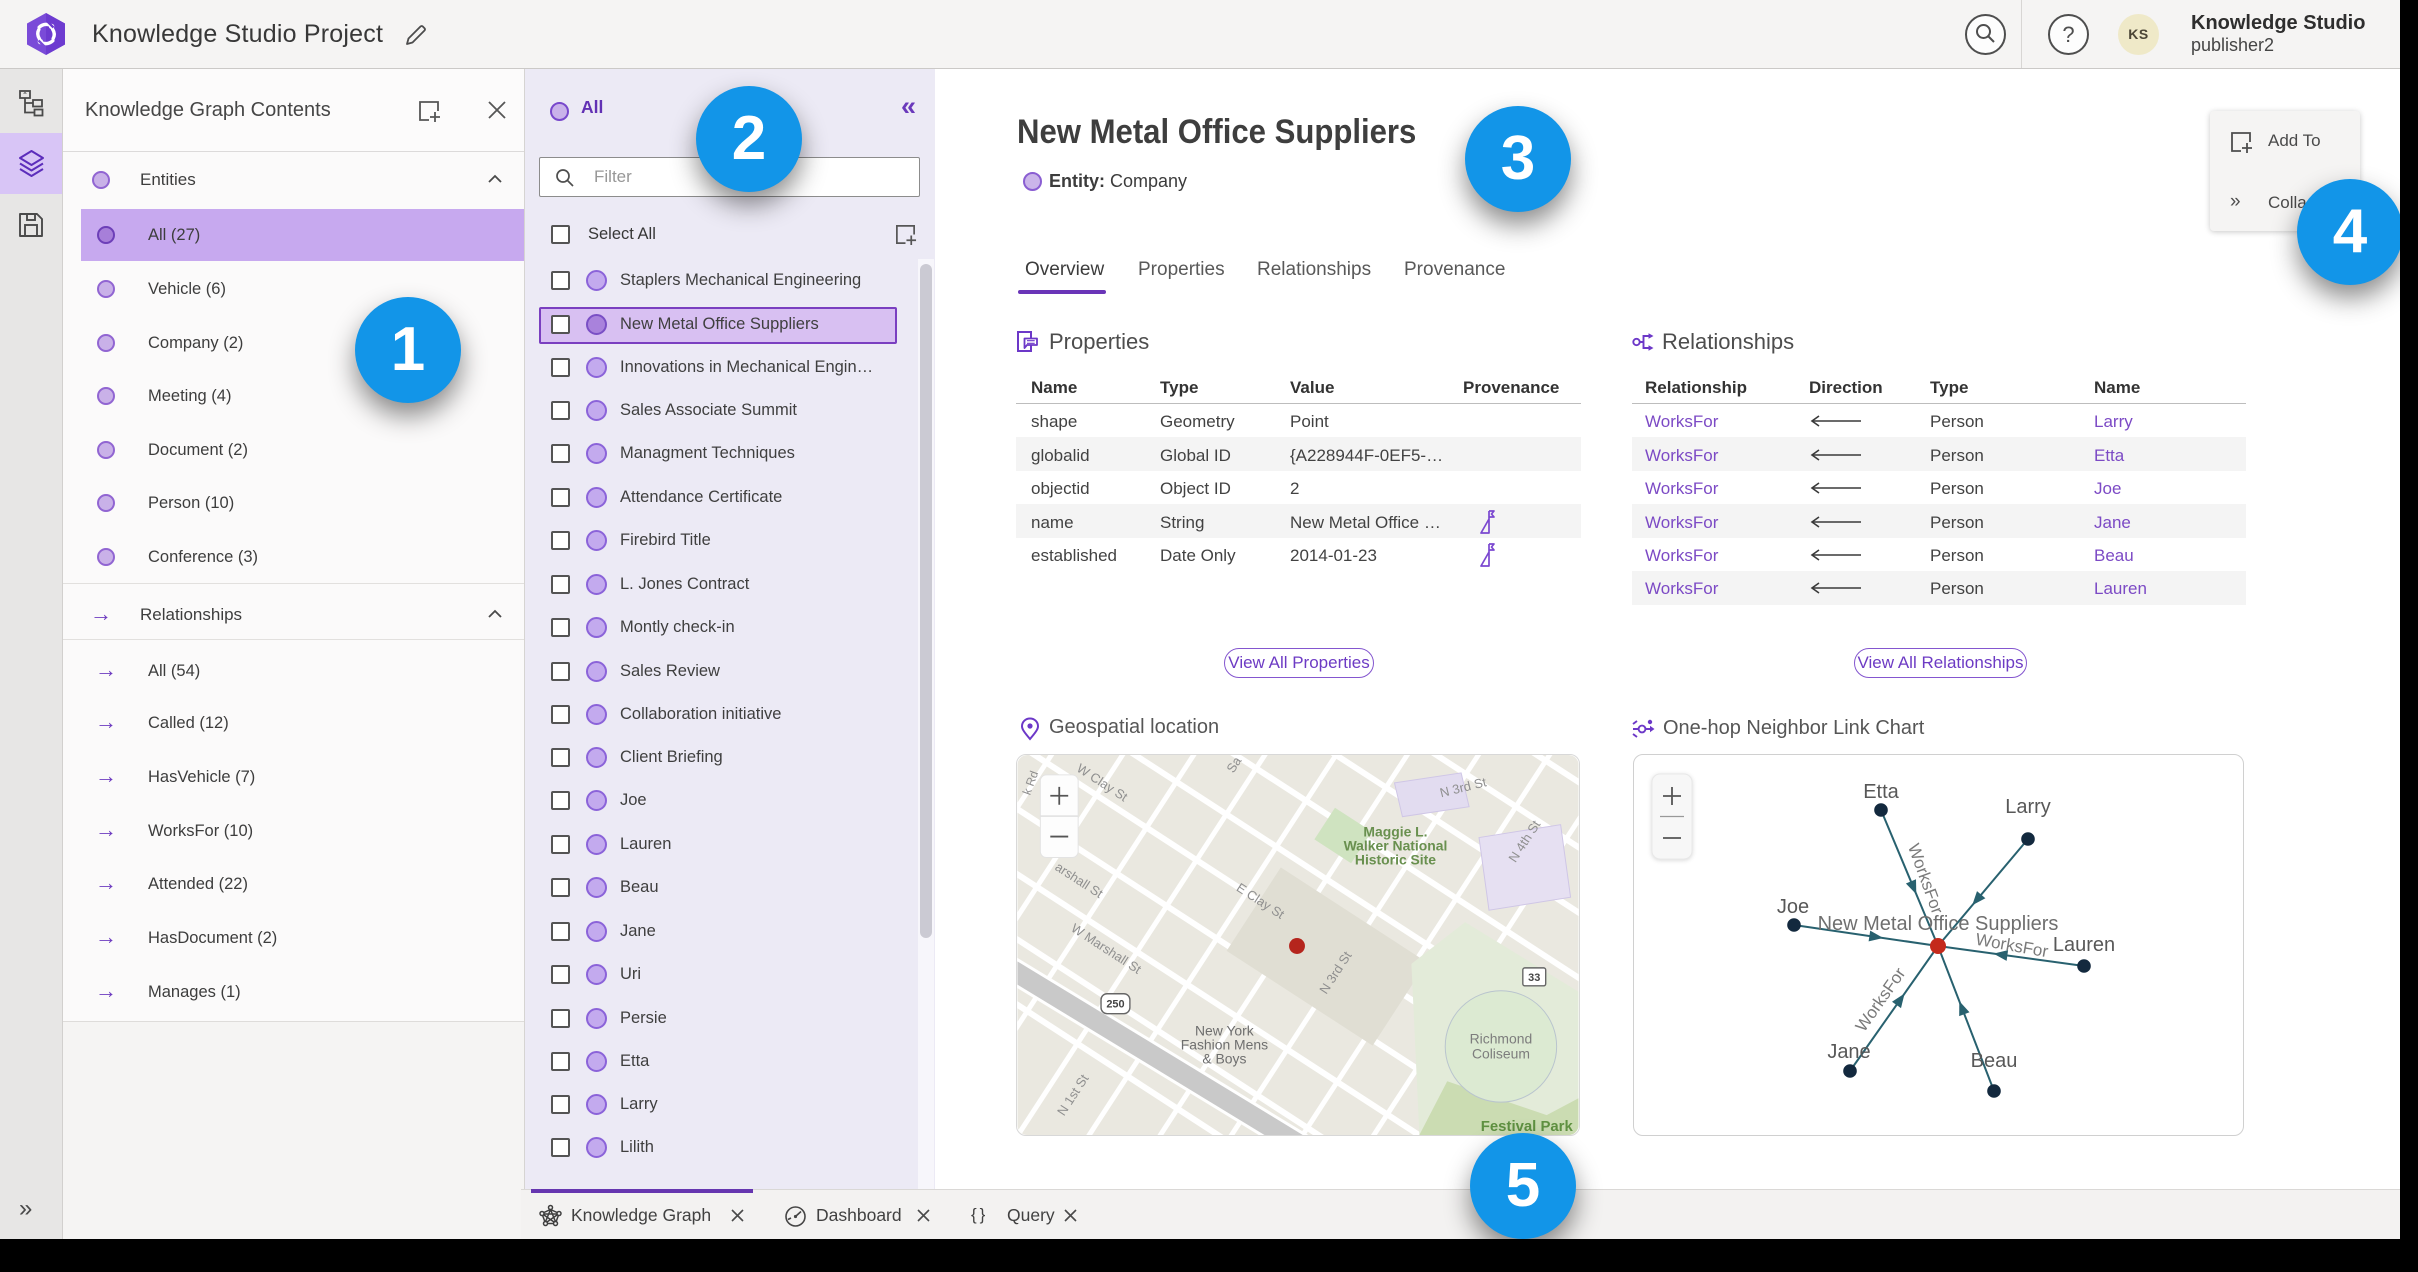 The height and width of the screenshot is (1272, 2418). I want to click on svg-text: 33, so click(1534, 978).